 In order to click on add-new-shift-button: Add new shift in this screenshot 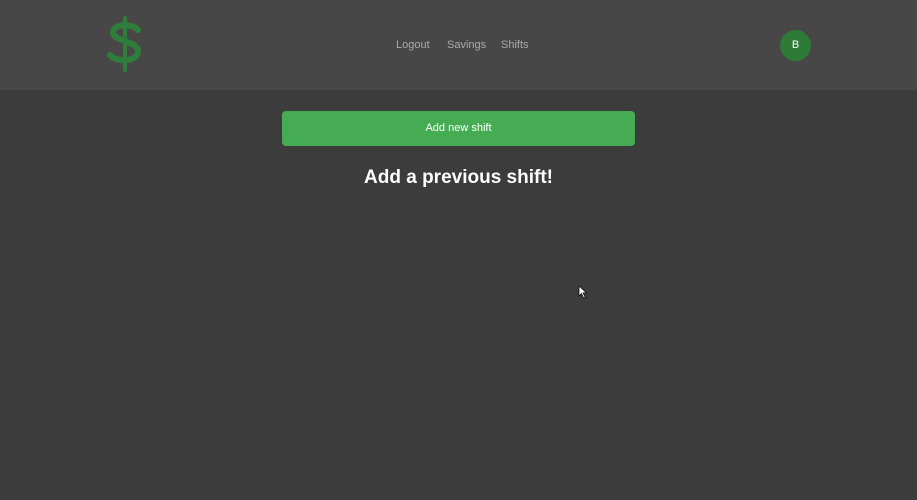, I will do `click(458, 128)`.